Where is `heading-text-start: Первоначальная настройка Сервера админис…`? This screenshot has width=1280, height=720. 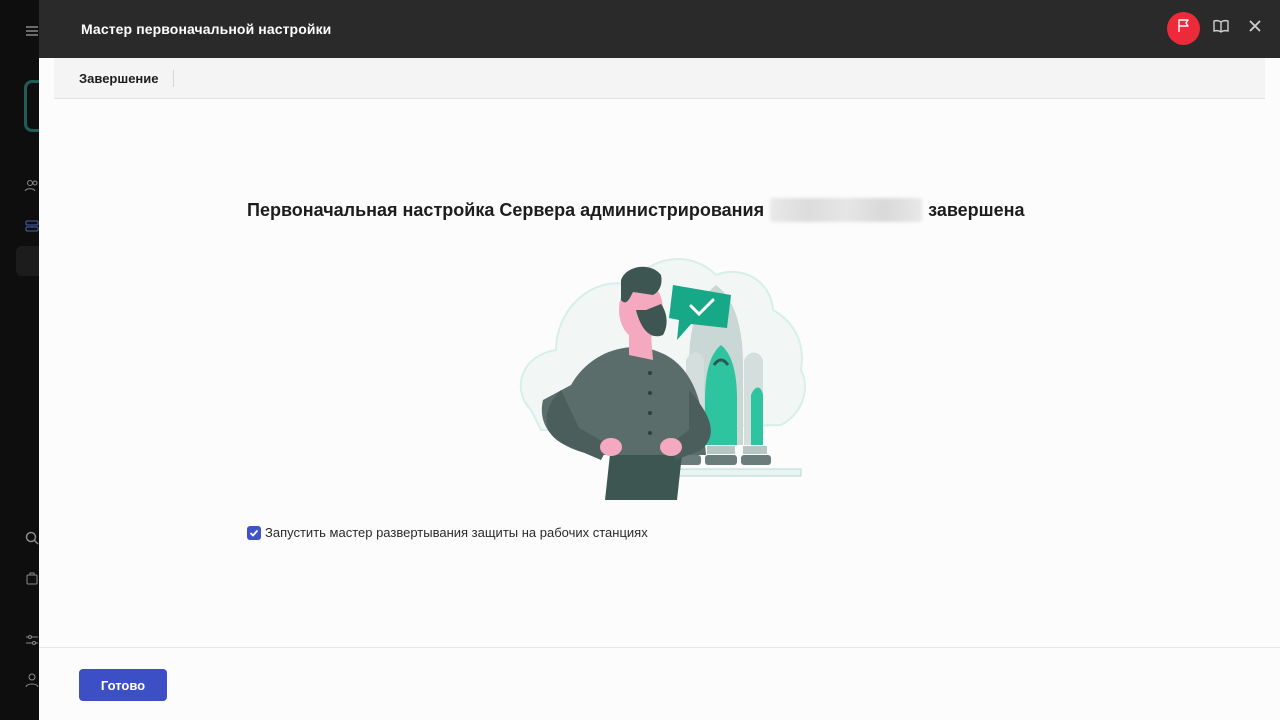
heading-text-start: Первоначальная настройка Сервера админис… is located at coordinates (506, 209).